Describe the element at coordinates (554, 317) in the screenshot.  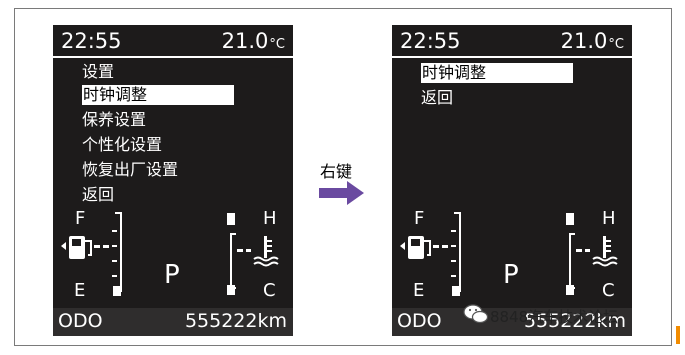
I see `watermark-text: 8848汽车技术论坛` at that location.